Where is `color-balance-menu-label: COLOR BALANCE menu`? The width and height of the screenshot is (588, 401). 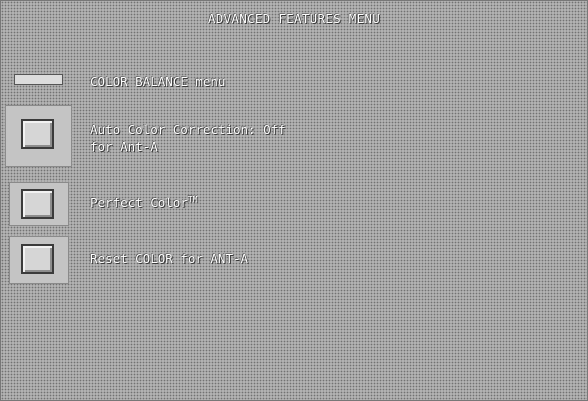 color-balance-menu-label: COLOR BALANCE menu is located at coordinates (157, 81).